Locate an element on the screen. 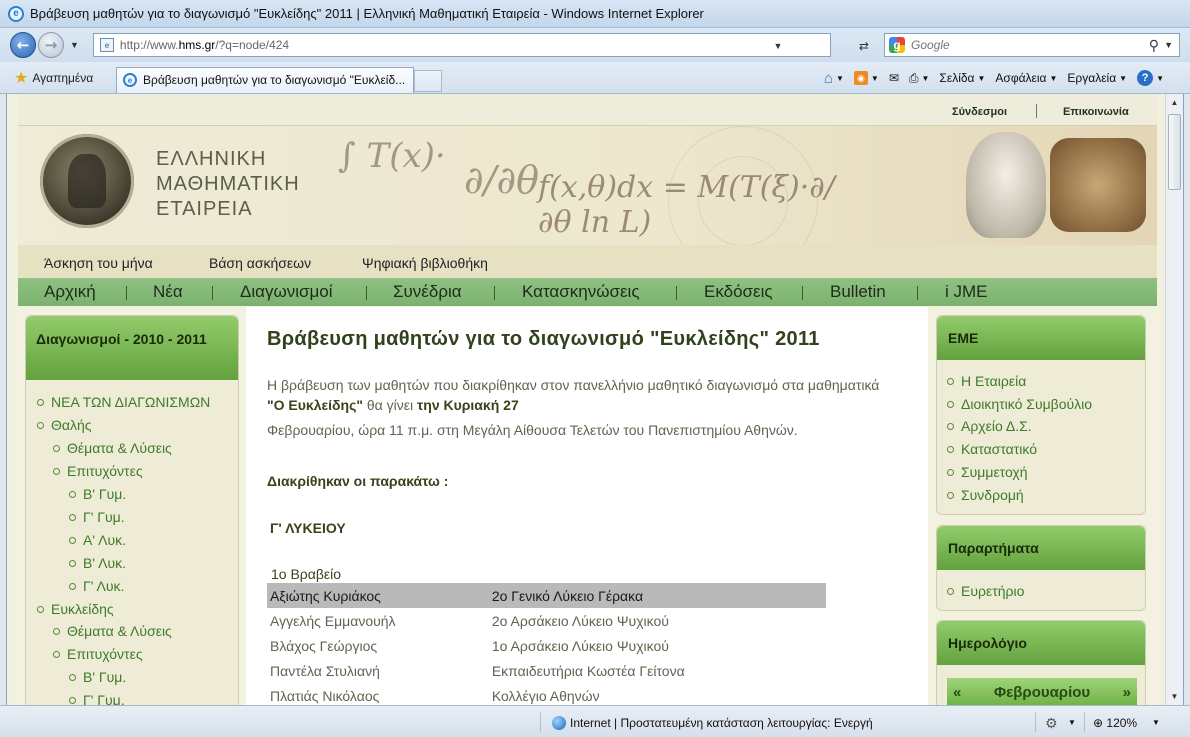  nav-conferences: Συνέδρια is located at coordinates (427, 292).